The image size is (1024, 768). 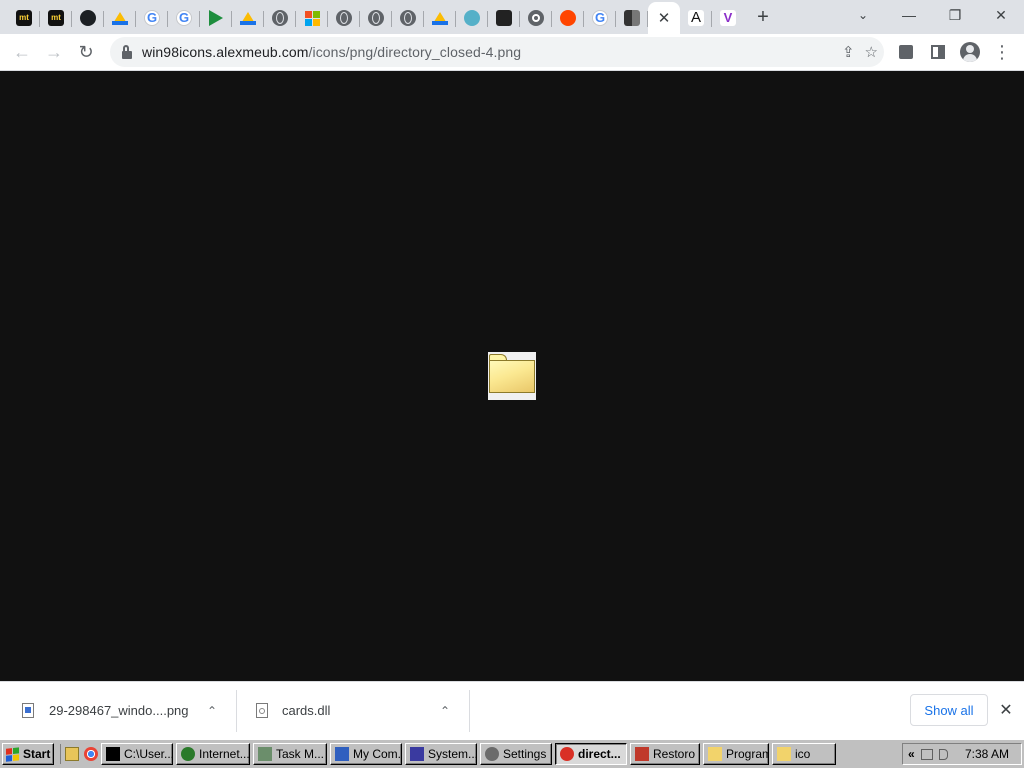 What do you see at coordinates (225, 52) in the screenshot?
I see `url-host: win98icons.alexmeub.com` at bounding box center [225, 52].